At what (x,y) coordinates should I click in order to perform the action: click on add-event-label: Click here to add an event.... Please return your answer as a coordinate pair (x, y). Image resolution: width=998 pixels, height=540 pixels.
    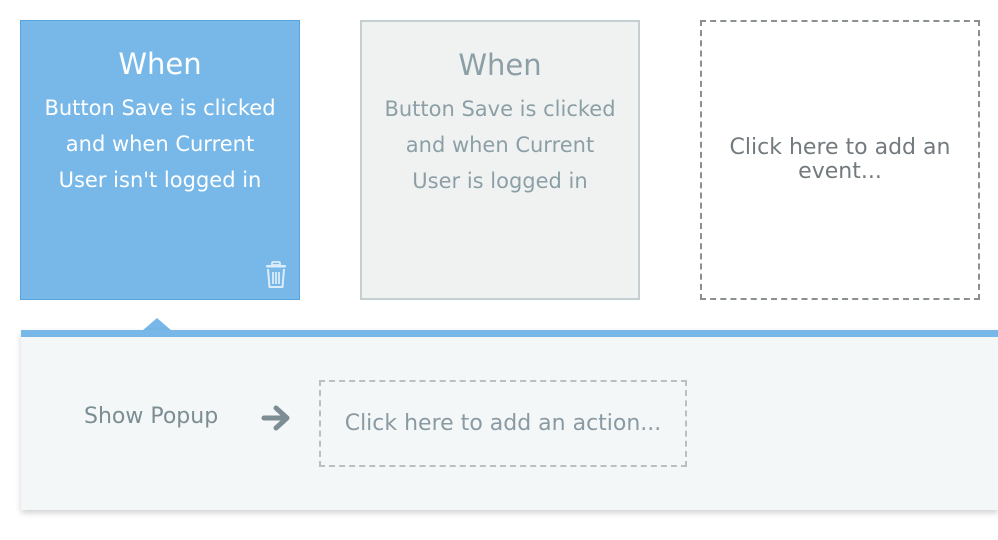
    Looking at the image, I should click on (840, 159).